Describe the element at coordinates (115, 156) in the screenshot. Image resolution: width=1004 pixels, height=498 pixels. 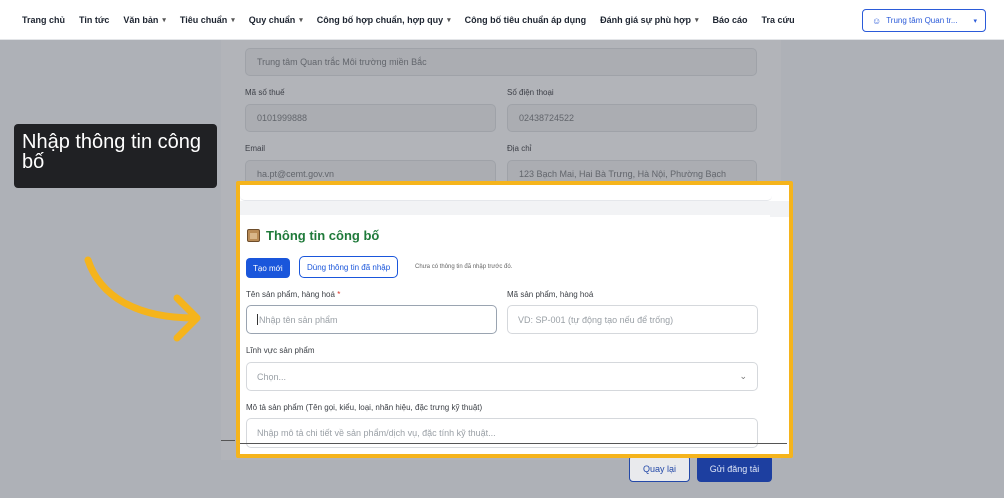
I see `instruction-tooltip: Nhập thông tin công bố` at that location.